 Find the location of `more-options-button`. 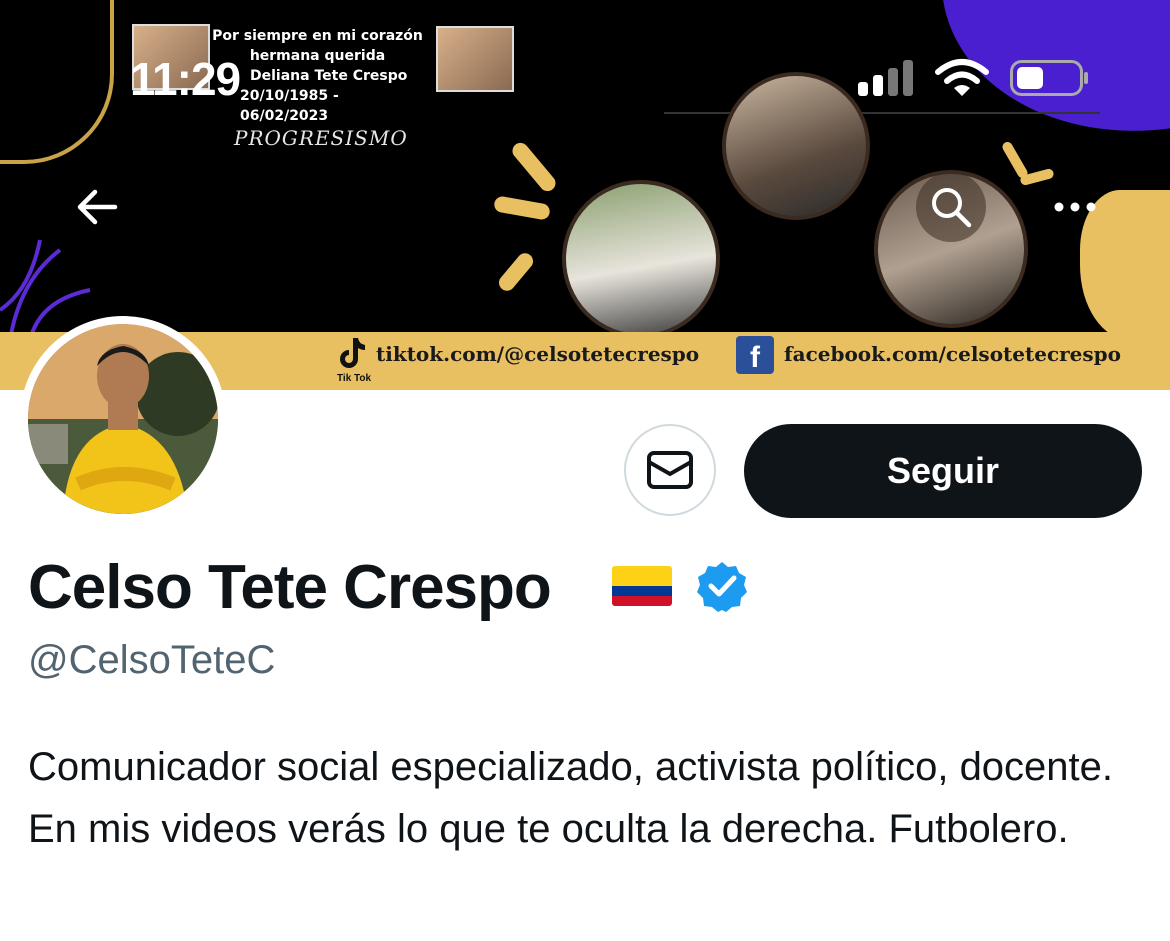

more-options-button is located at coordinates (1075, 207).